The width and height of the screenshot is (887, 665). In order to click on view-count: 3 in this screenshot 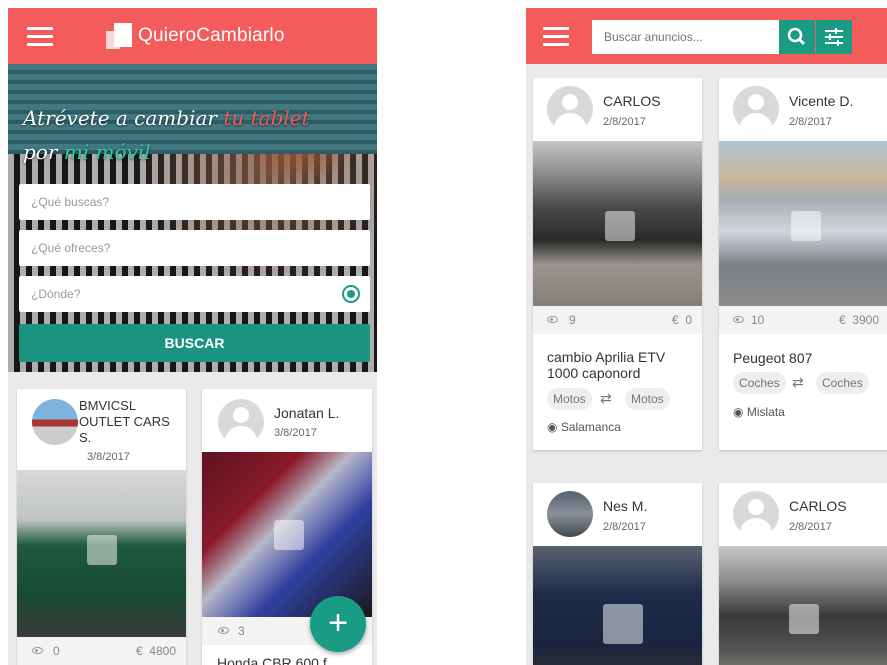, I will do `click(241, 631)`.